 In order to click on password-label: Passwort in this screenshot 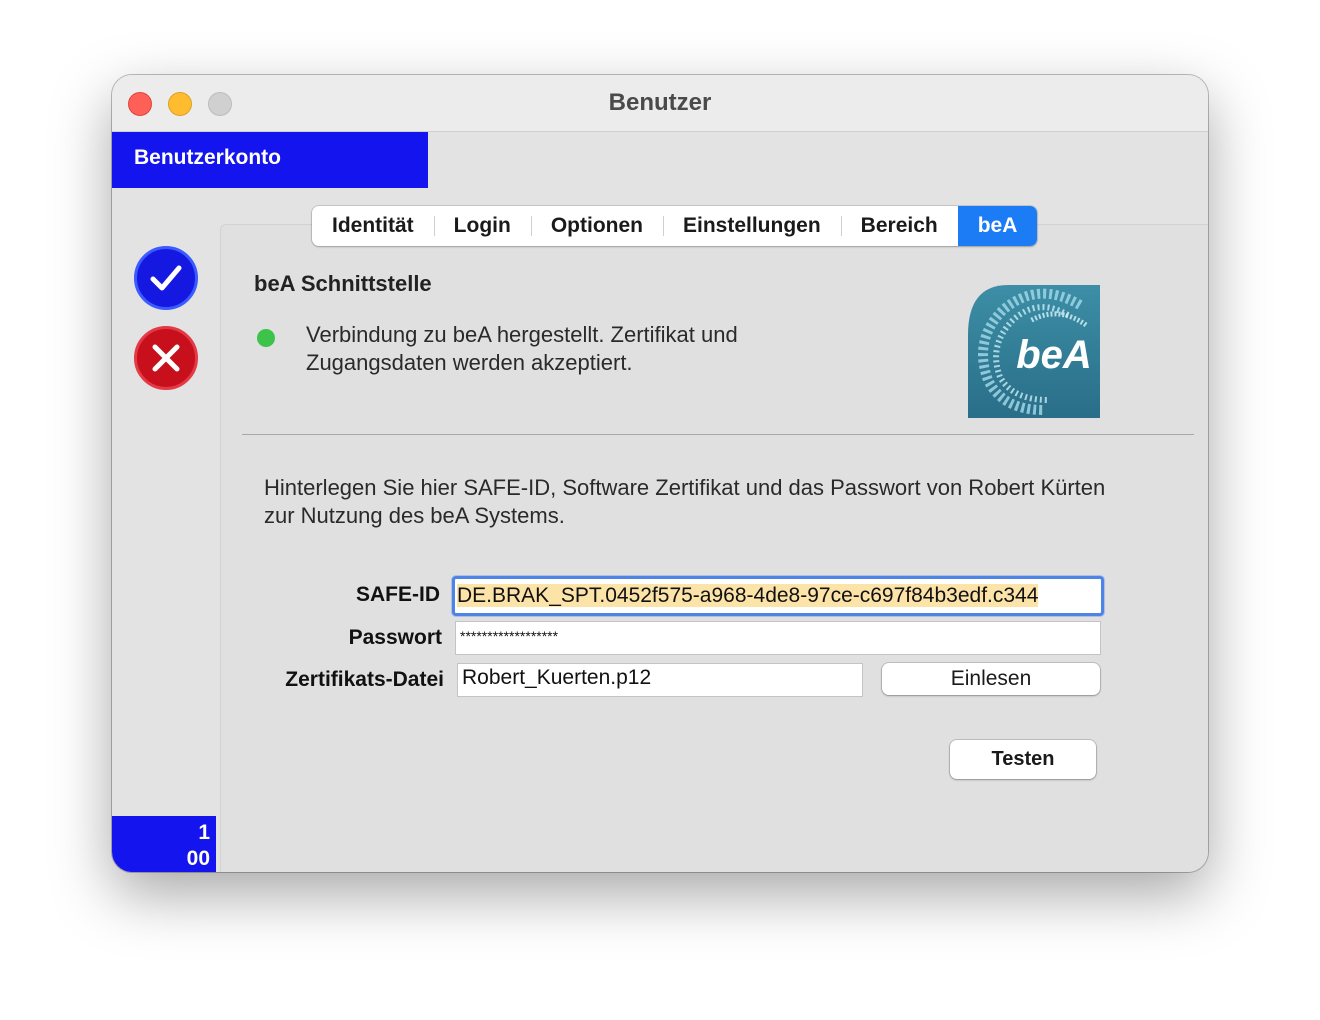, I will do `click(395, 637)`.